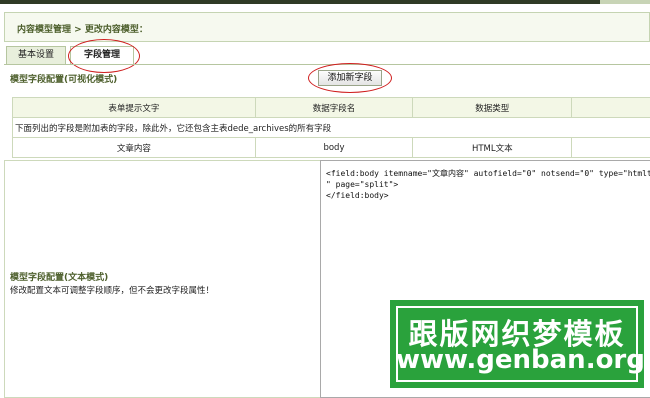 The image size is (650, 398). What do you see at coordinates (334, 107) in the screenshot?
I see `header-field-name: 数据字段名` at bounding box center [334, 107].